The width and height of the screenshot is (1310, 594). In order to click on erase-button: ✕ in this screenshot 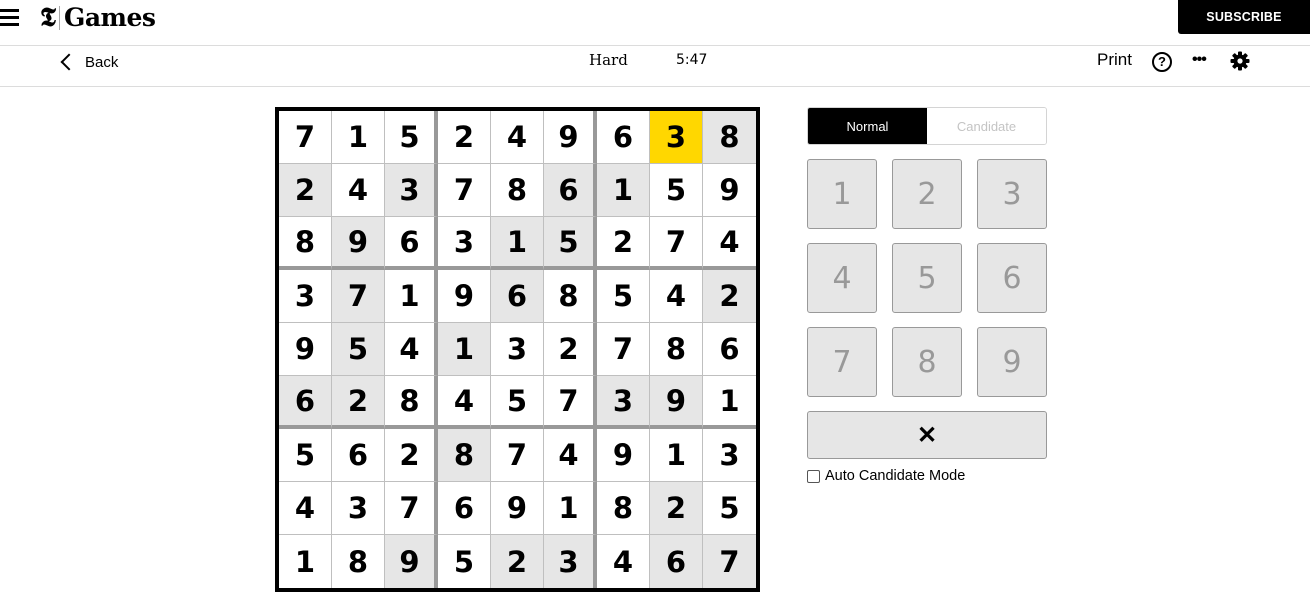, I will do `click(927, 435)`.